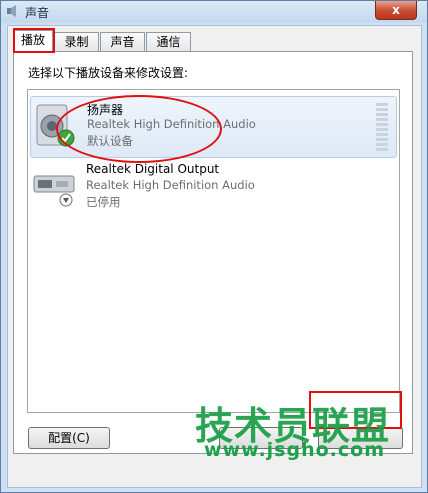 The width and height of the screenshot is (428, 493). I want to click on close-button: x, so click(396, 10).